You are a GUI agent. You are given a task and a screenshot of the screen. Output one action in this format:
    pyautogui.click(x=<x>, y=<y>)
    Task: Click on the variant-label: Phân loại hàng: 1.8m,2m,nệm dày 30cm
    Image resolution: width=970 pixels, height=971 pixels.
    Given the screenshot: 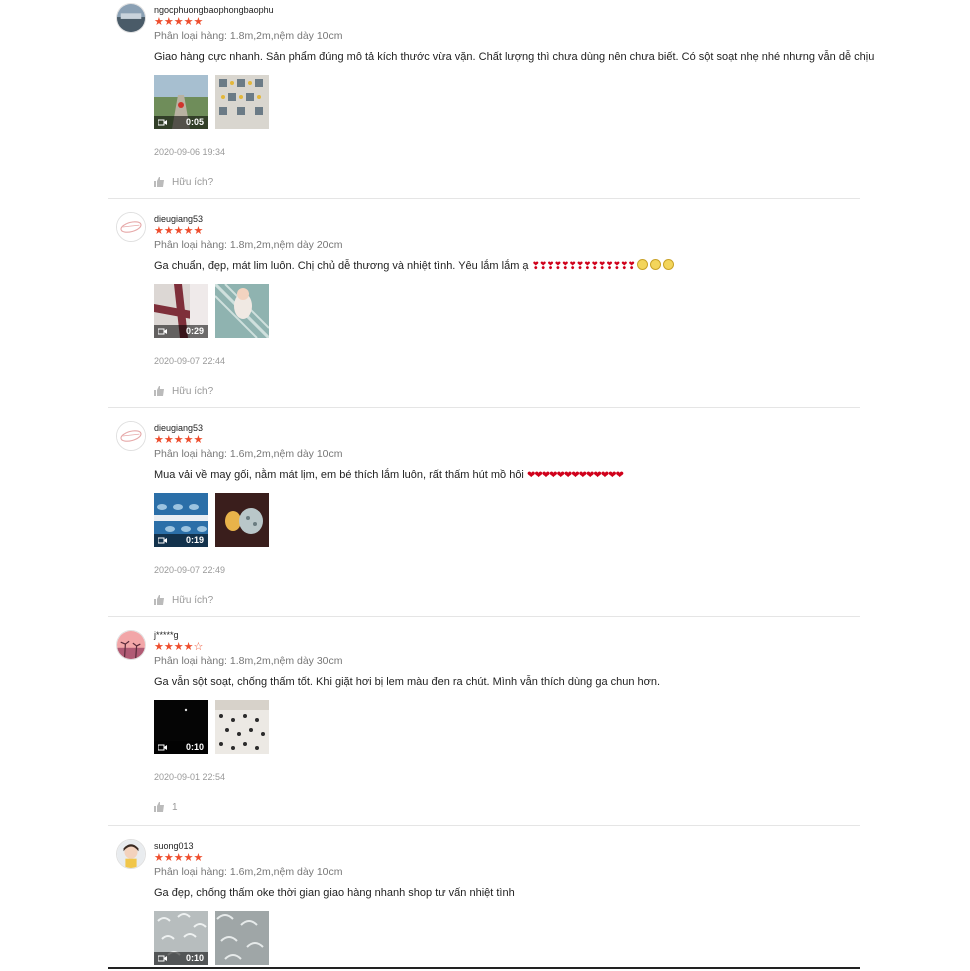 What is the action you would take?
    pyautogui.click(x=248, y=661)
    